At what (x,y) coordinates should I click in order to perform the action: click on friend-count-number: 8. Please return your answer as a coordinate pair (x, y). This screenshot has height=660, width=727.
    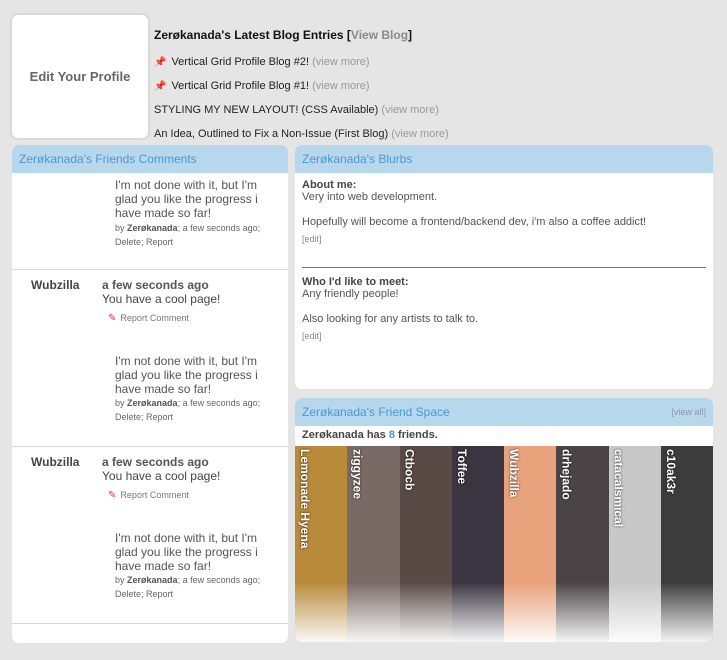
    Looking at the image, I should click on (391, 435).